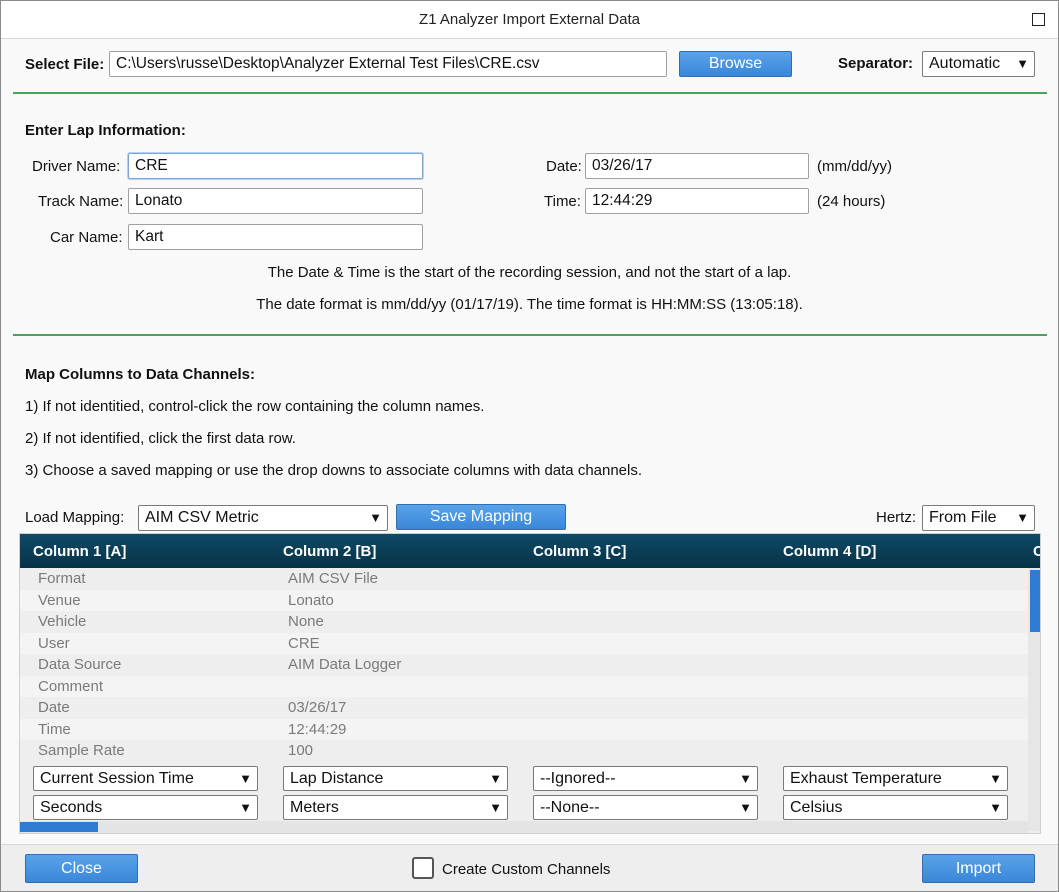  What do you see at coordinates (311, 600) in the screenshot?
I see `table-cell: Lonato` at bounding box center [311, 600].